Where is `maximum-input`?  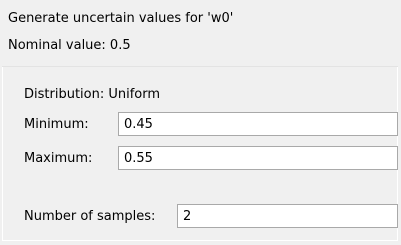 maximum-input is located at coordinates (258, 158).